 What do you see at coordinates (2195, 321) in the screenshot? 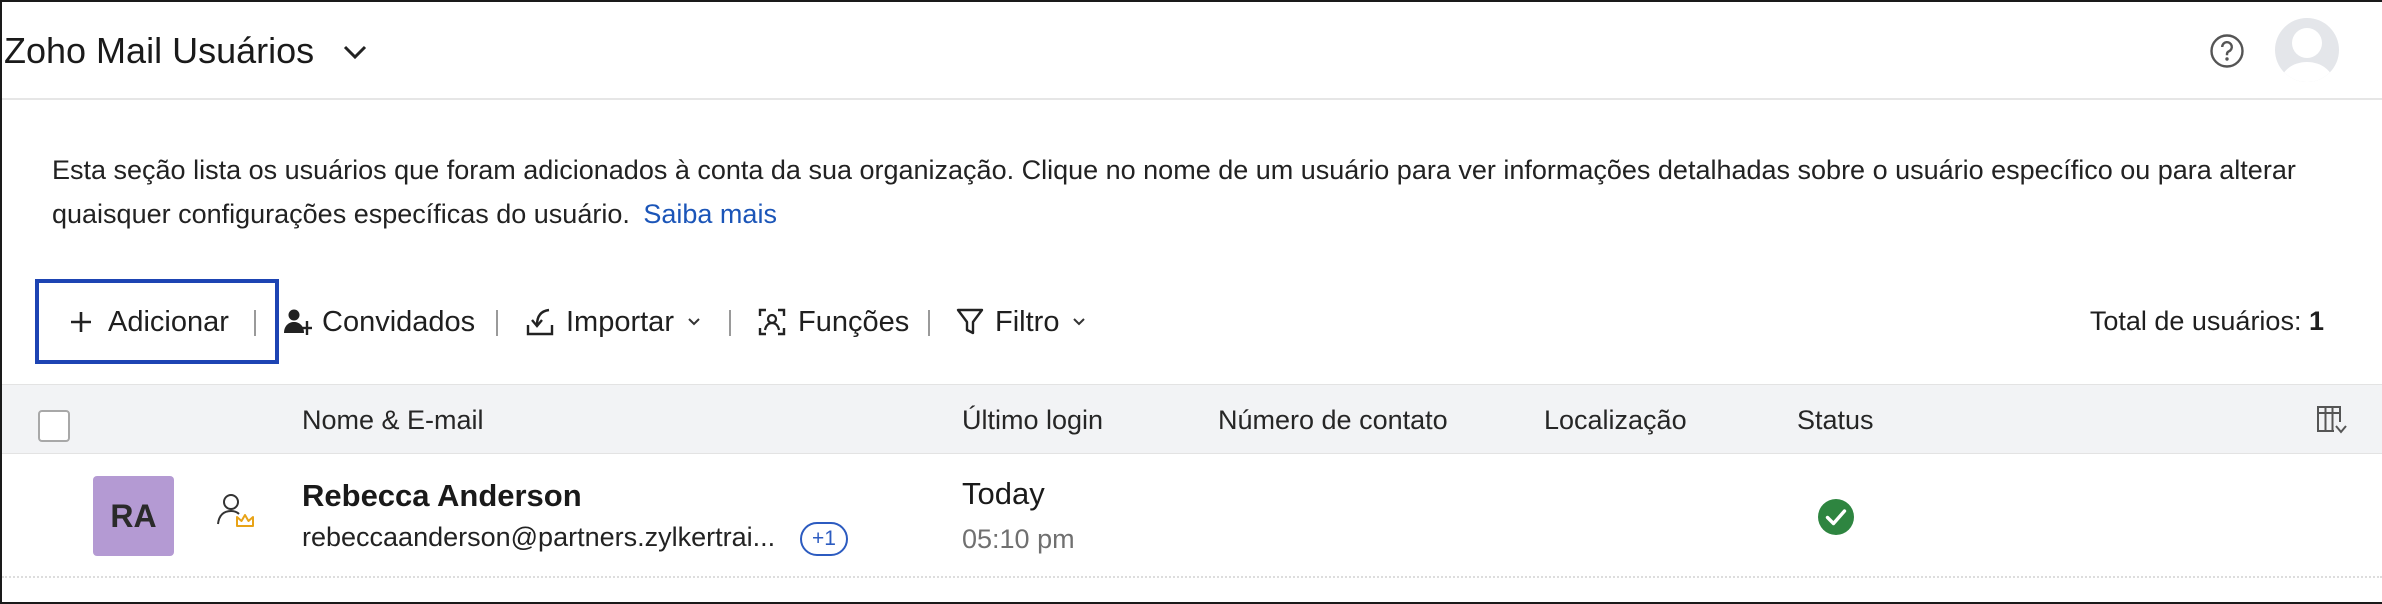
I see `total-users-label: Total de usuários:` at bounding box center [2195, 321].